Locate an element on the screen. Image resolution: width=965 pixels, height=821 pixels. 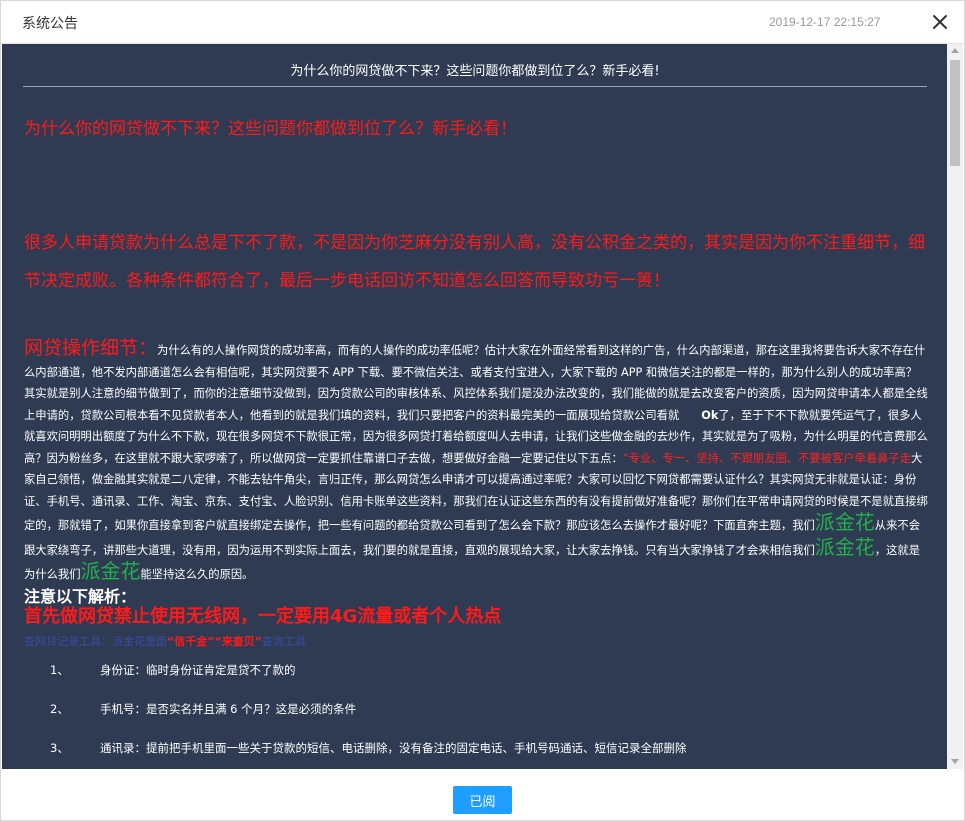
tool-line-suffix: 查询工具 is located at coordinates (283, 641).